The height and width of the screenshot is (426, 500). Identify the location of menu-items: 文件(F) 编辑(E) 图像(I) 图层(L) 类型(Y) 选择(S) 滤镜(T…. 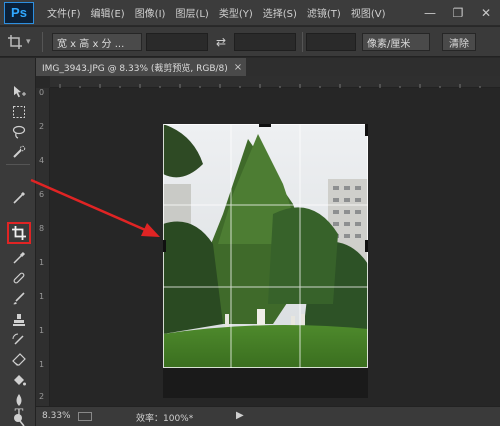
(216, 12).